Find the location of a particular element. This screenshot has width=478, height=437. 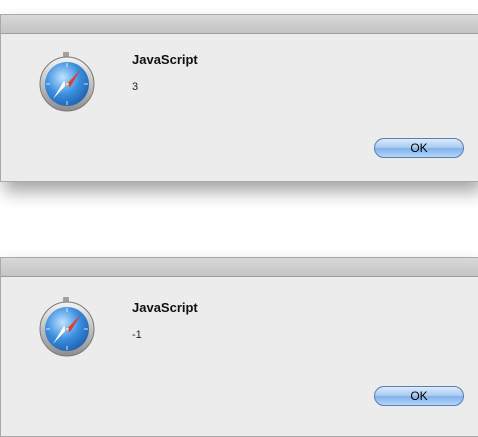

dialog-message: -1 is located at coordinates (137, 335).